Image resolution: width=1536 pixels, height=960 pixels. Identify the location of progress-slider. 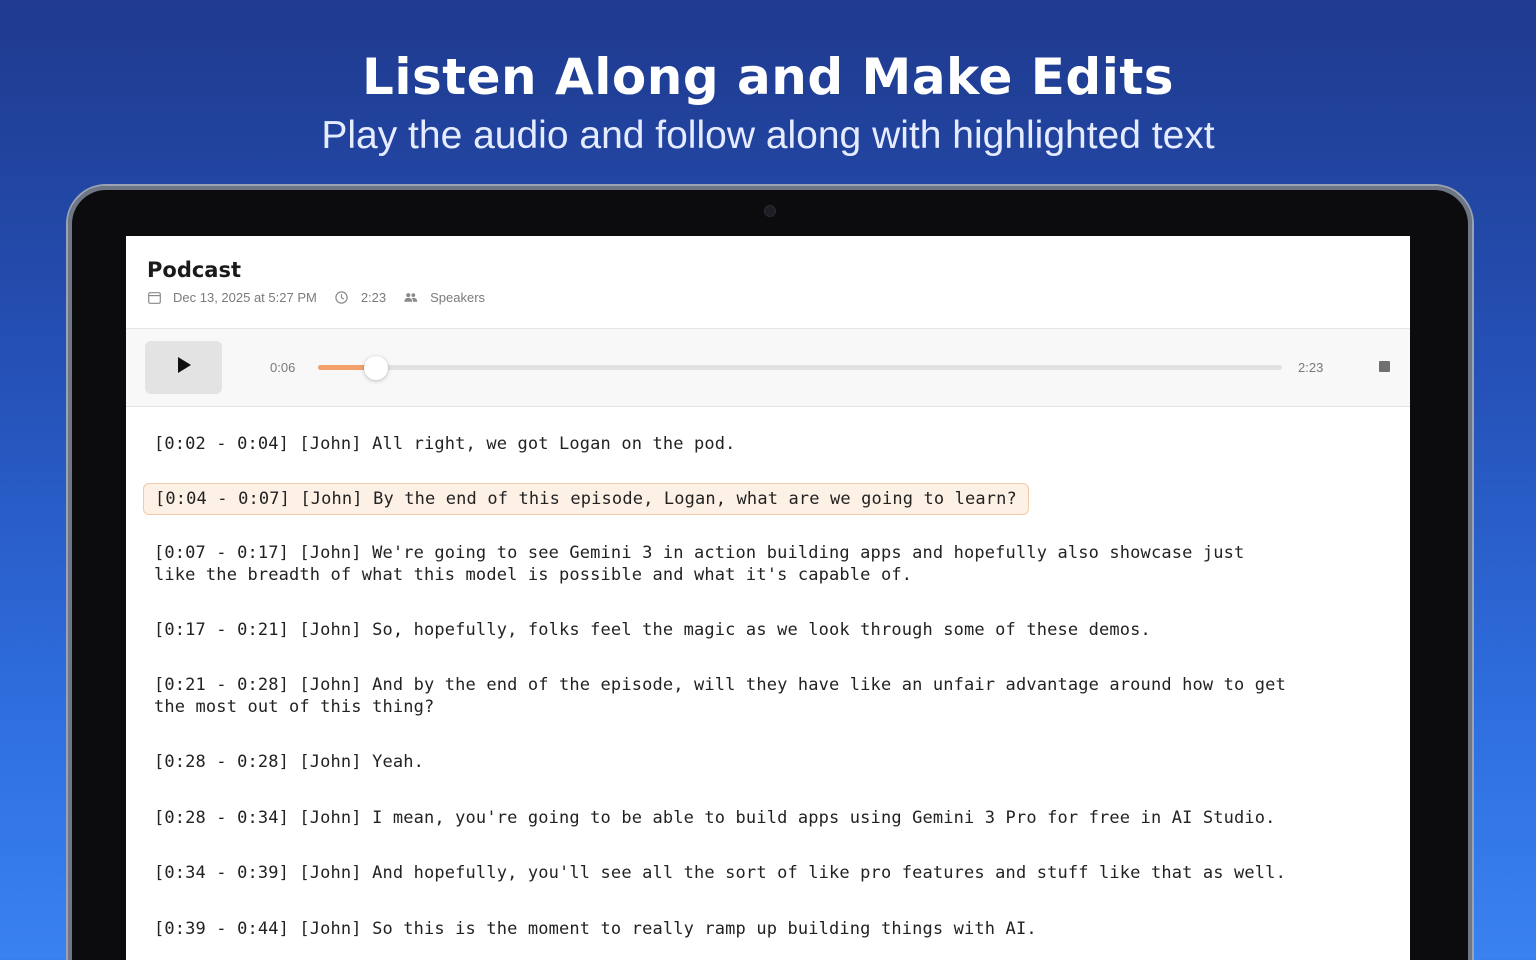
(800, 368).